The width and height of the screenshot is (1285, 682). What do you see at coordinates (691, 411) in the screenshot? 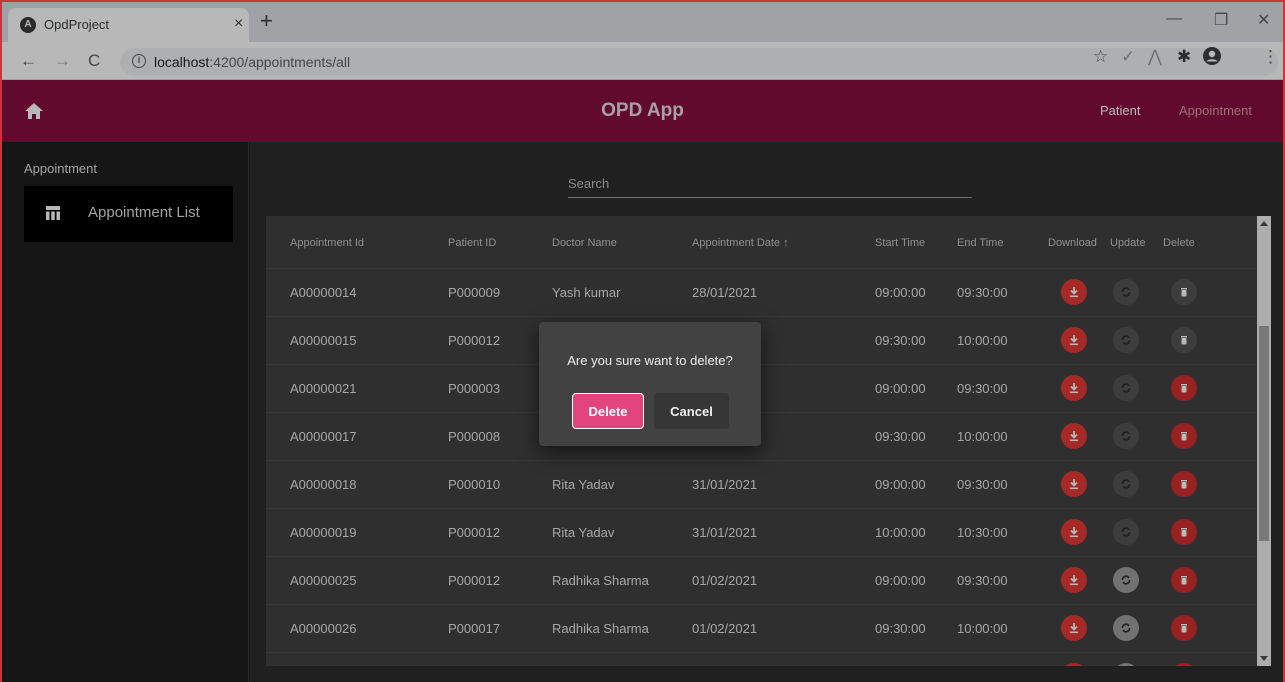
I see `cancel-button: Cancel` at bounding box center [691, 411].